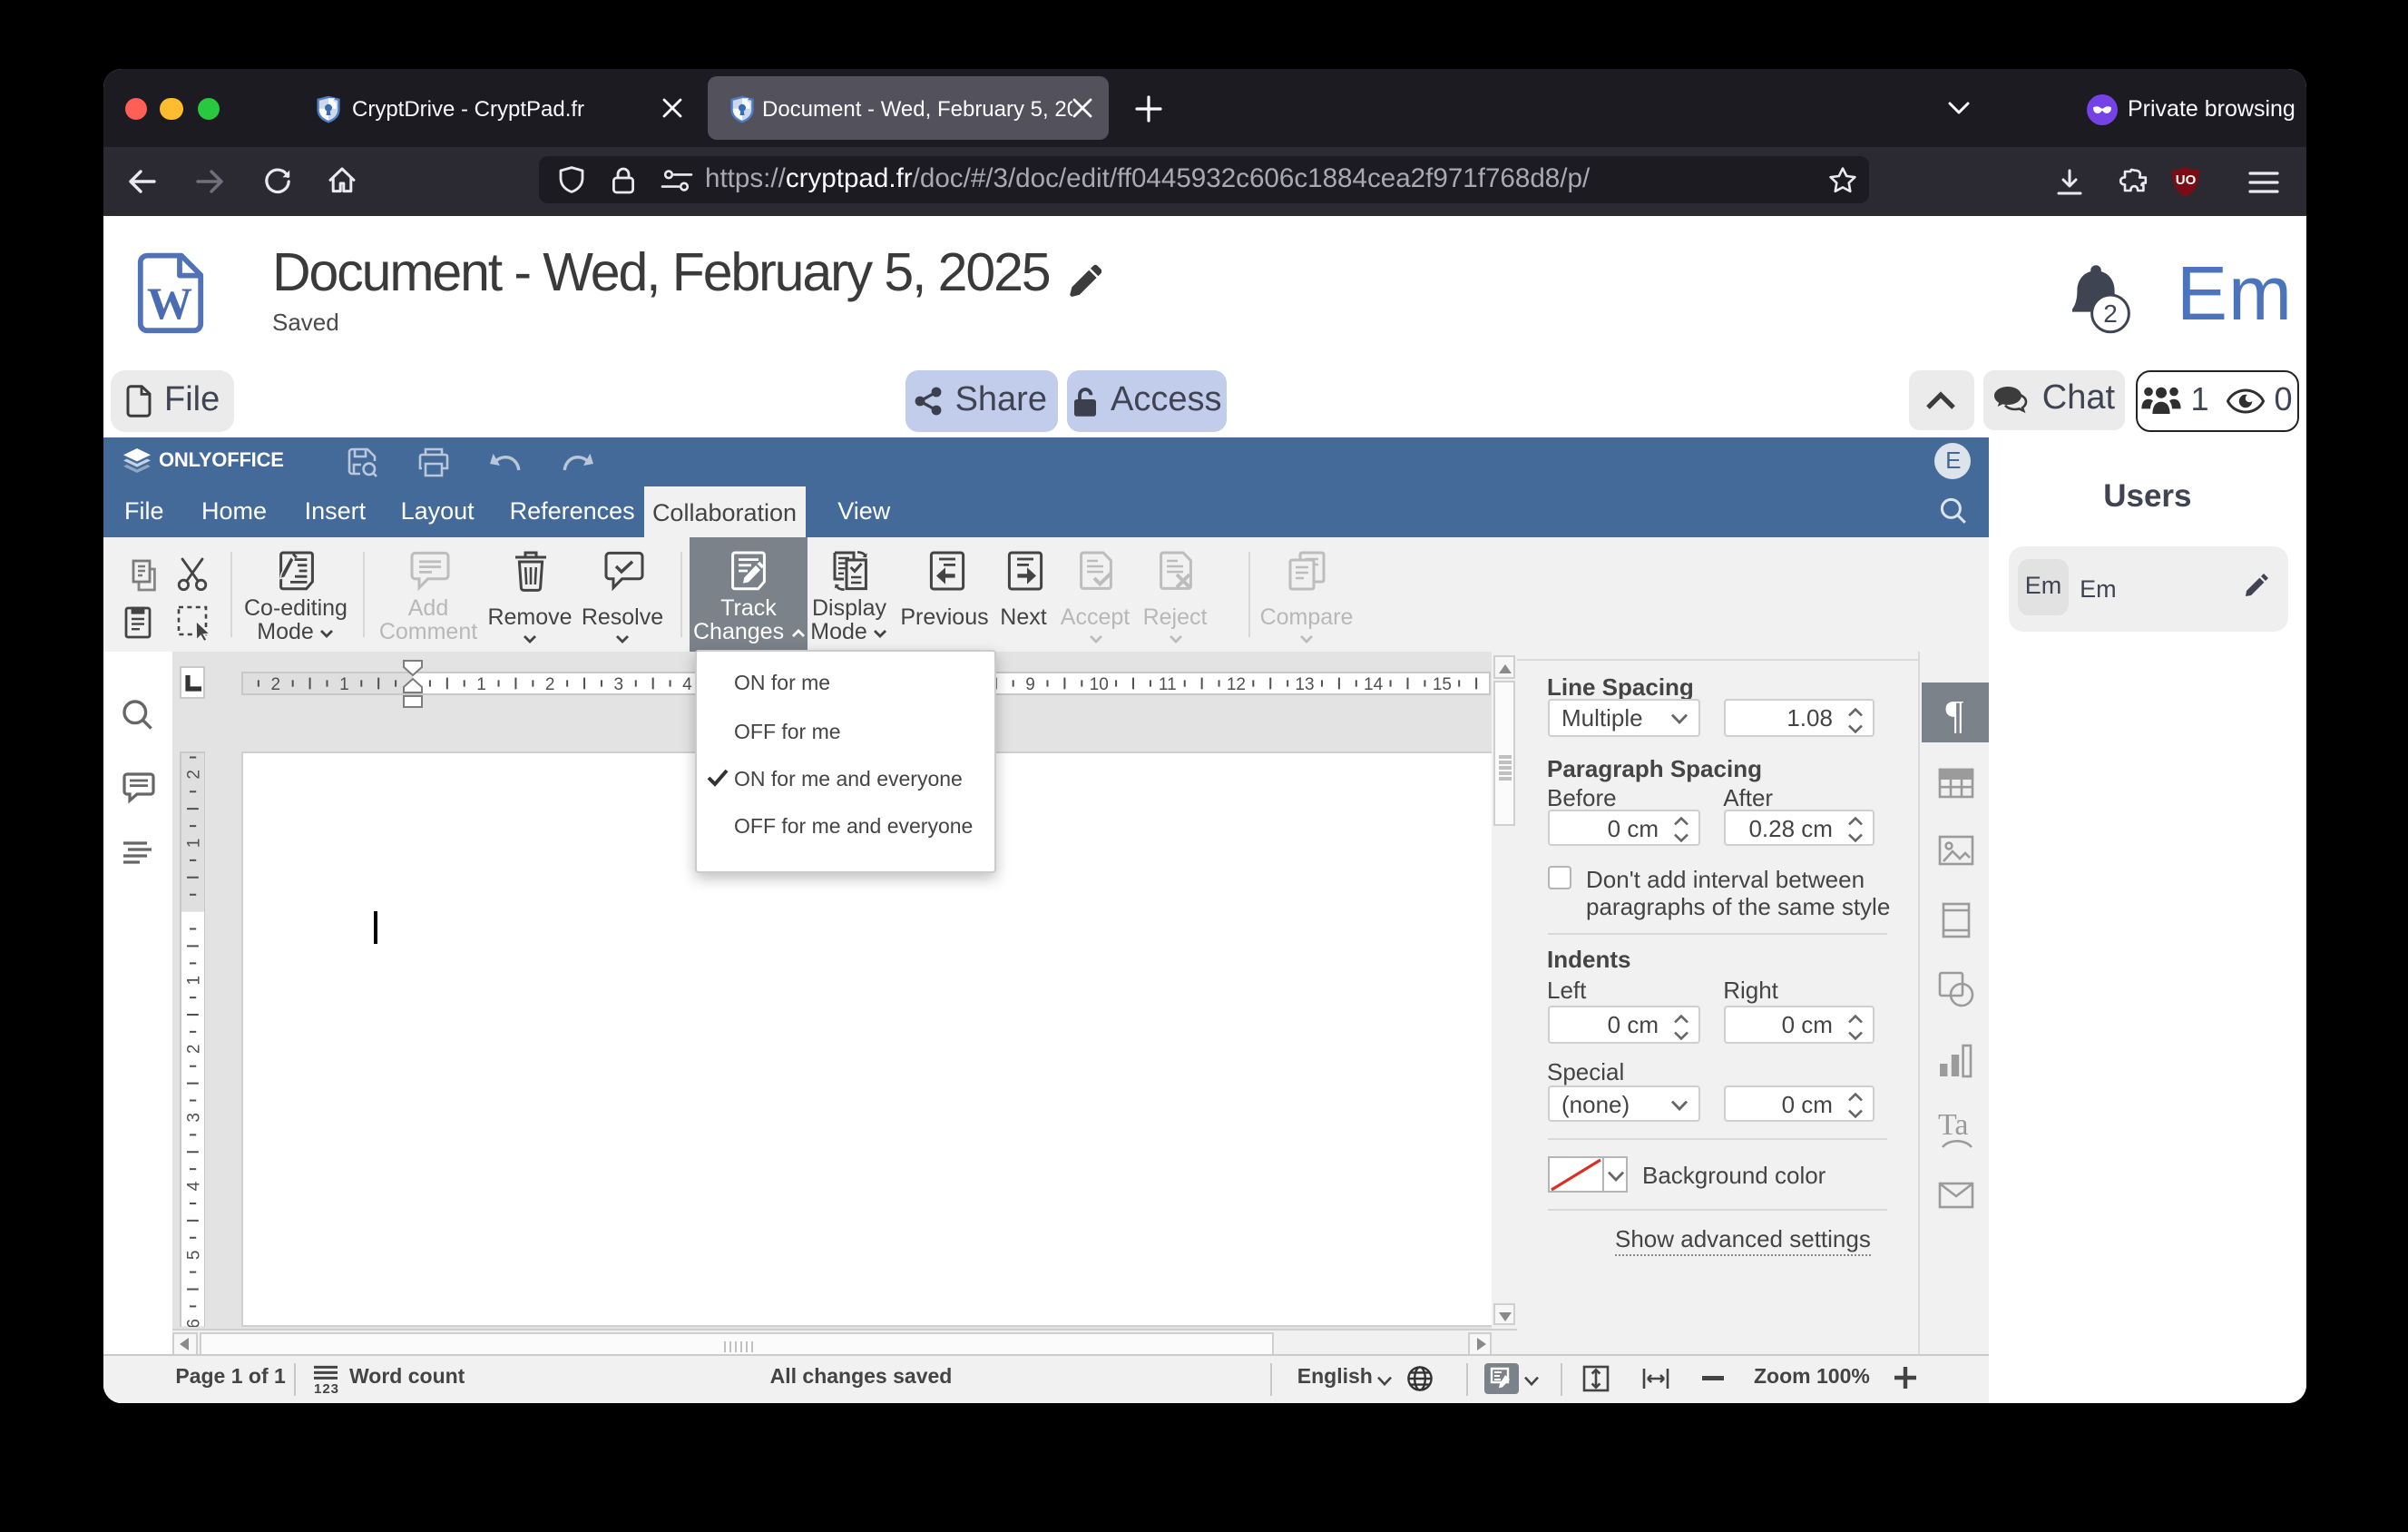 The height and width of the screenshot is (1532, 2408). I want to click on svg-text: 9, so click(1031, 683).